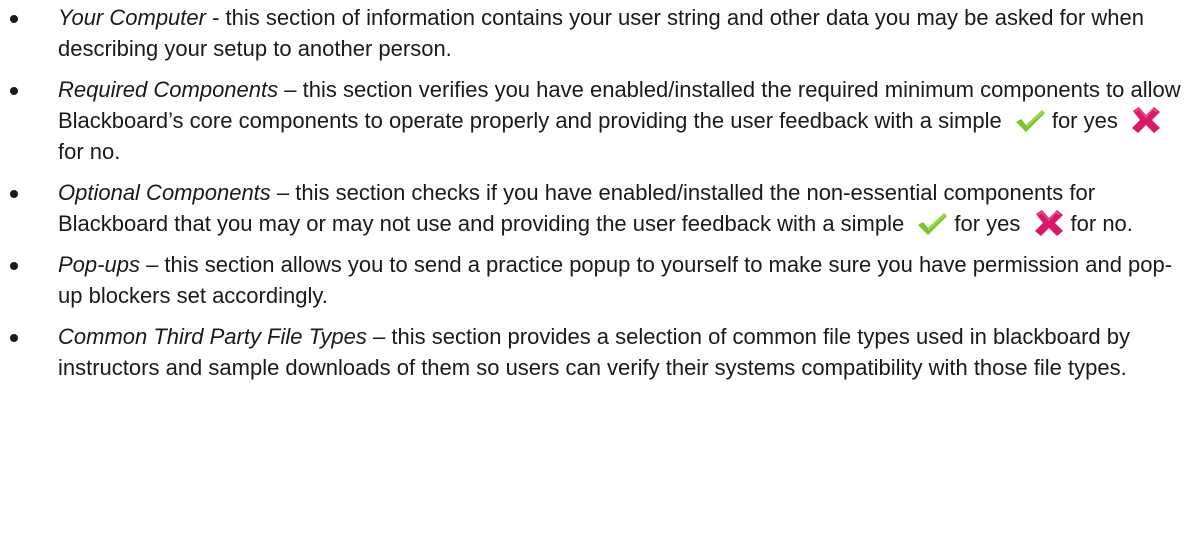 Image resolution: width=1200 pixels, height=548 pixels. Describe the element at coordinates (99, 264) in the screenshot. I see `item-term: Pop-ups` at that location.